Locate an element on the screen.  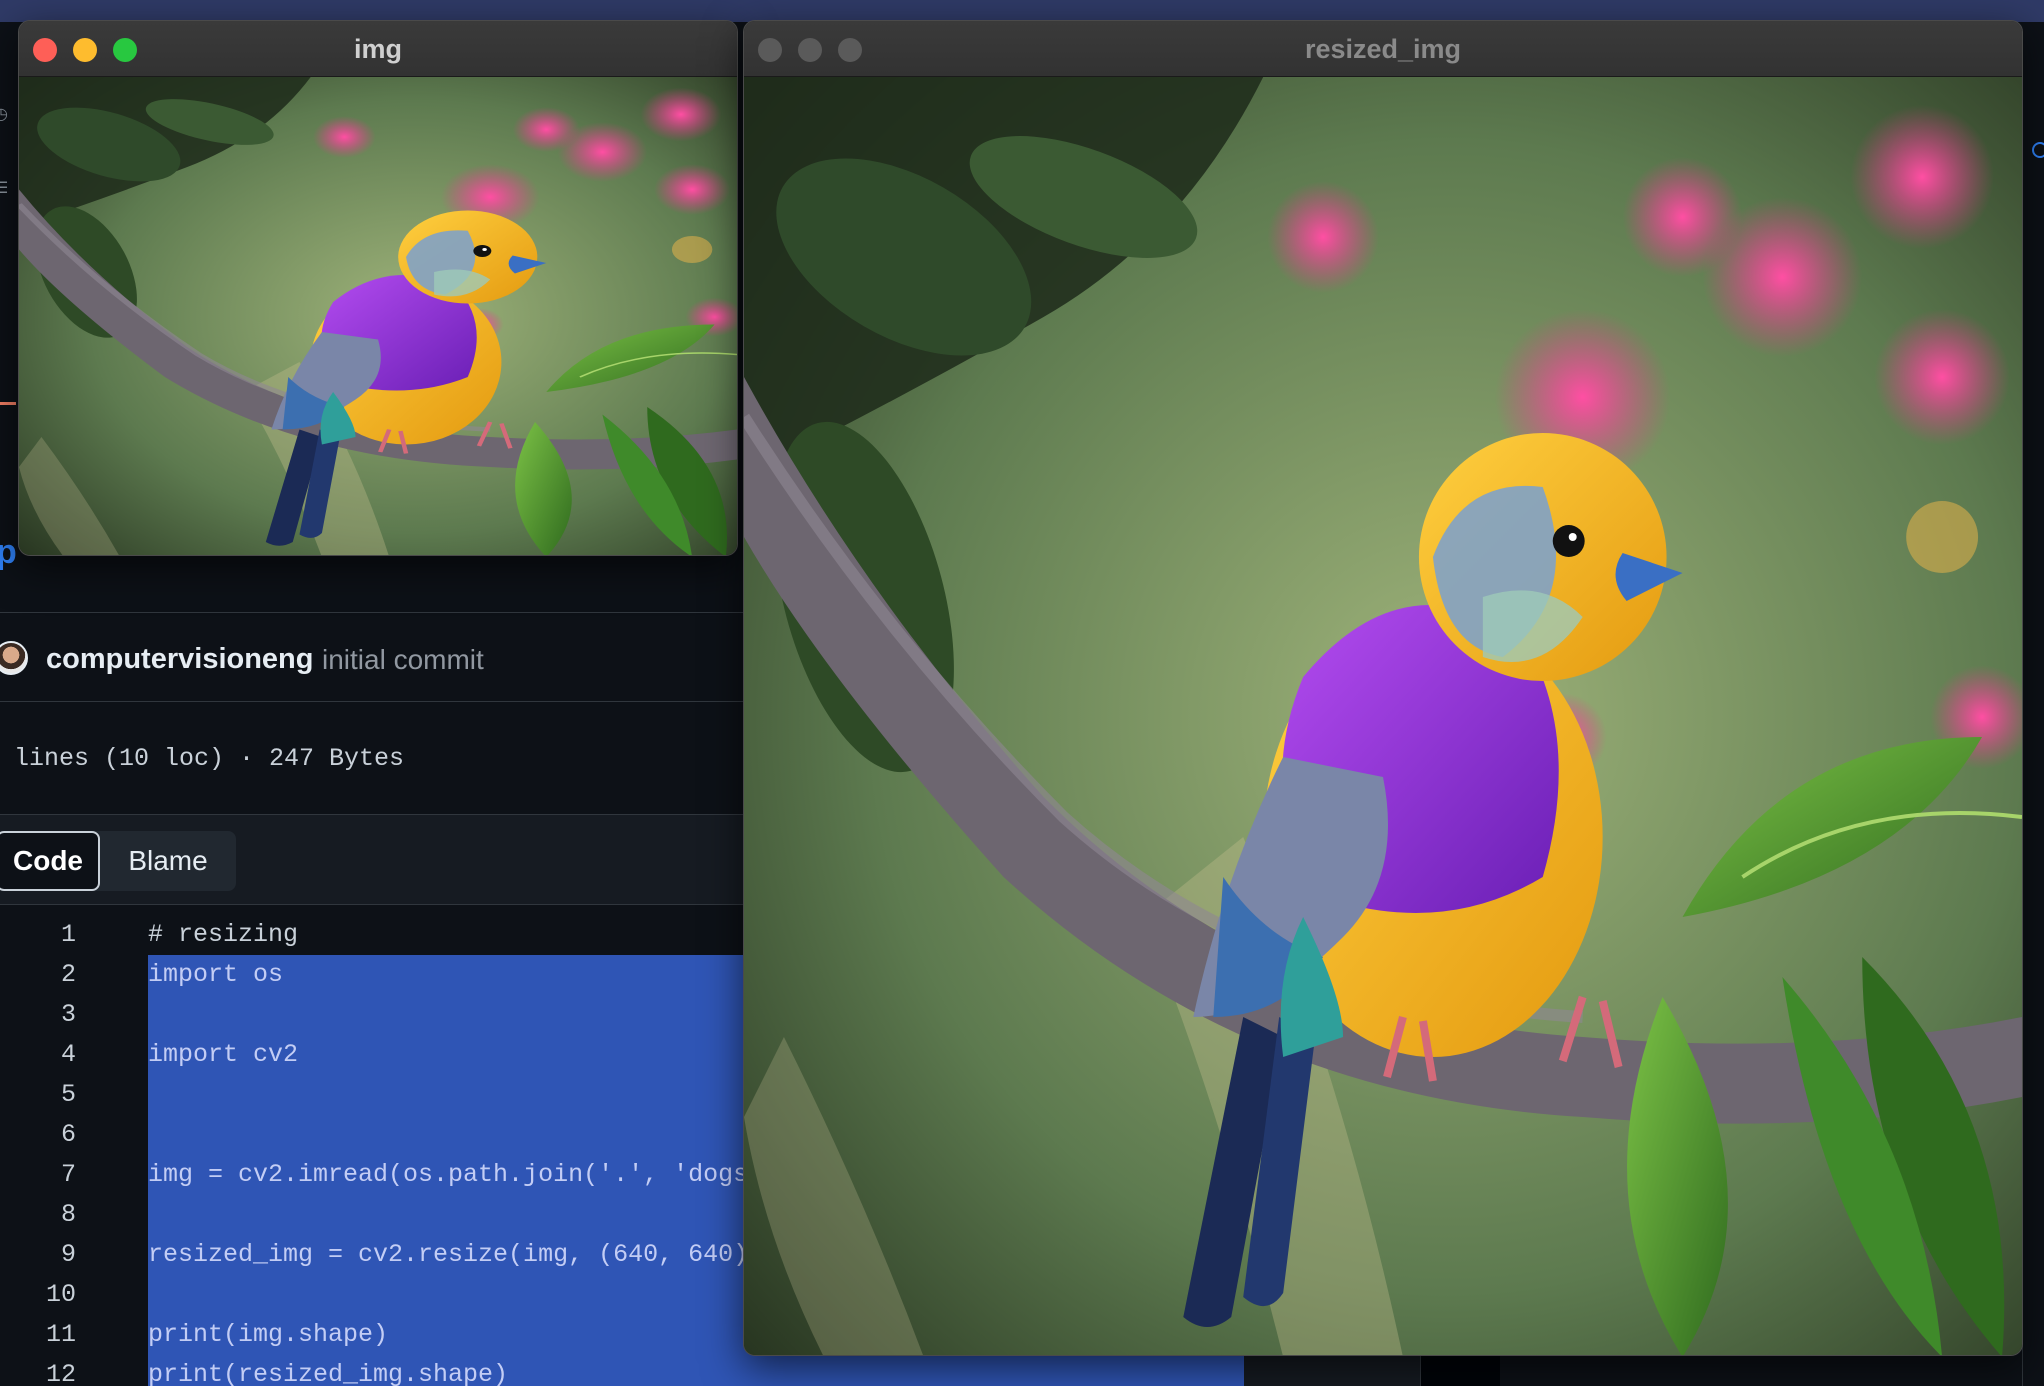
active-nav-indicator is located at coordinates (8, 403).